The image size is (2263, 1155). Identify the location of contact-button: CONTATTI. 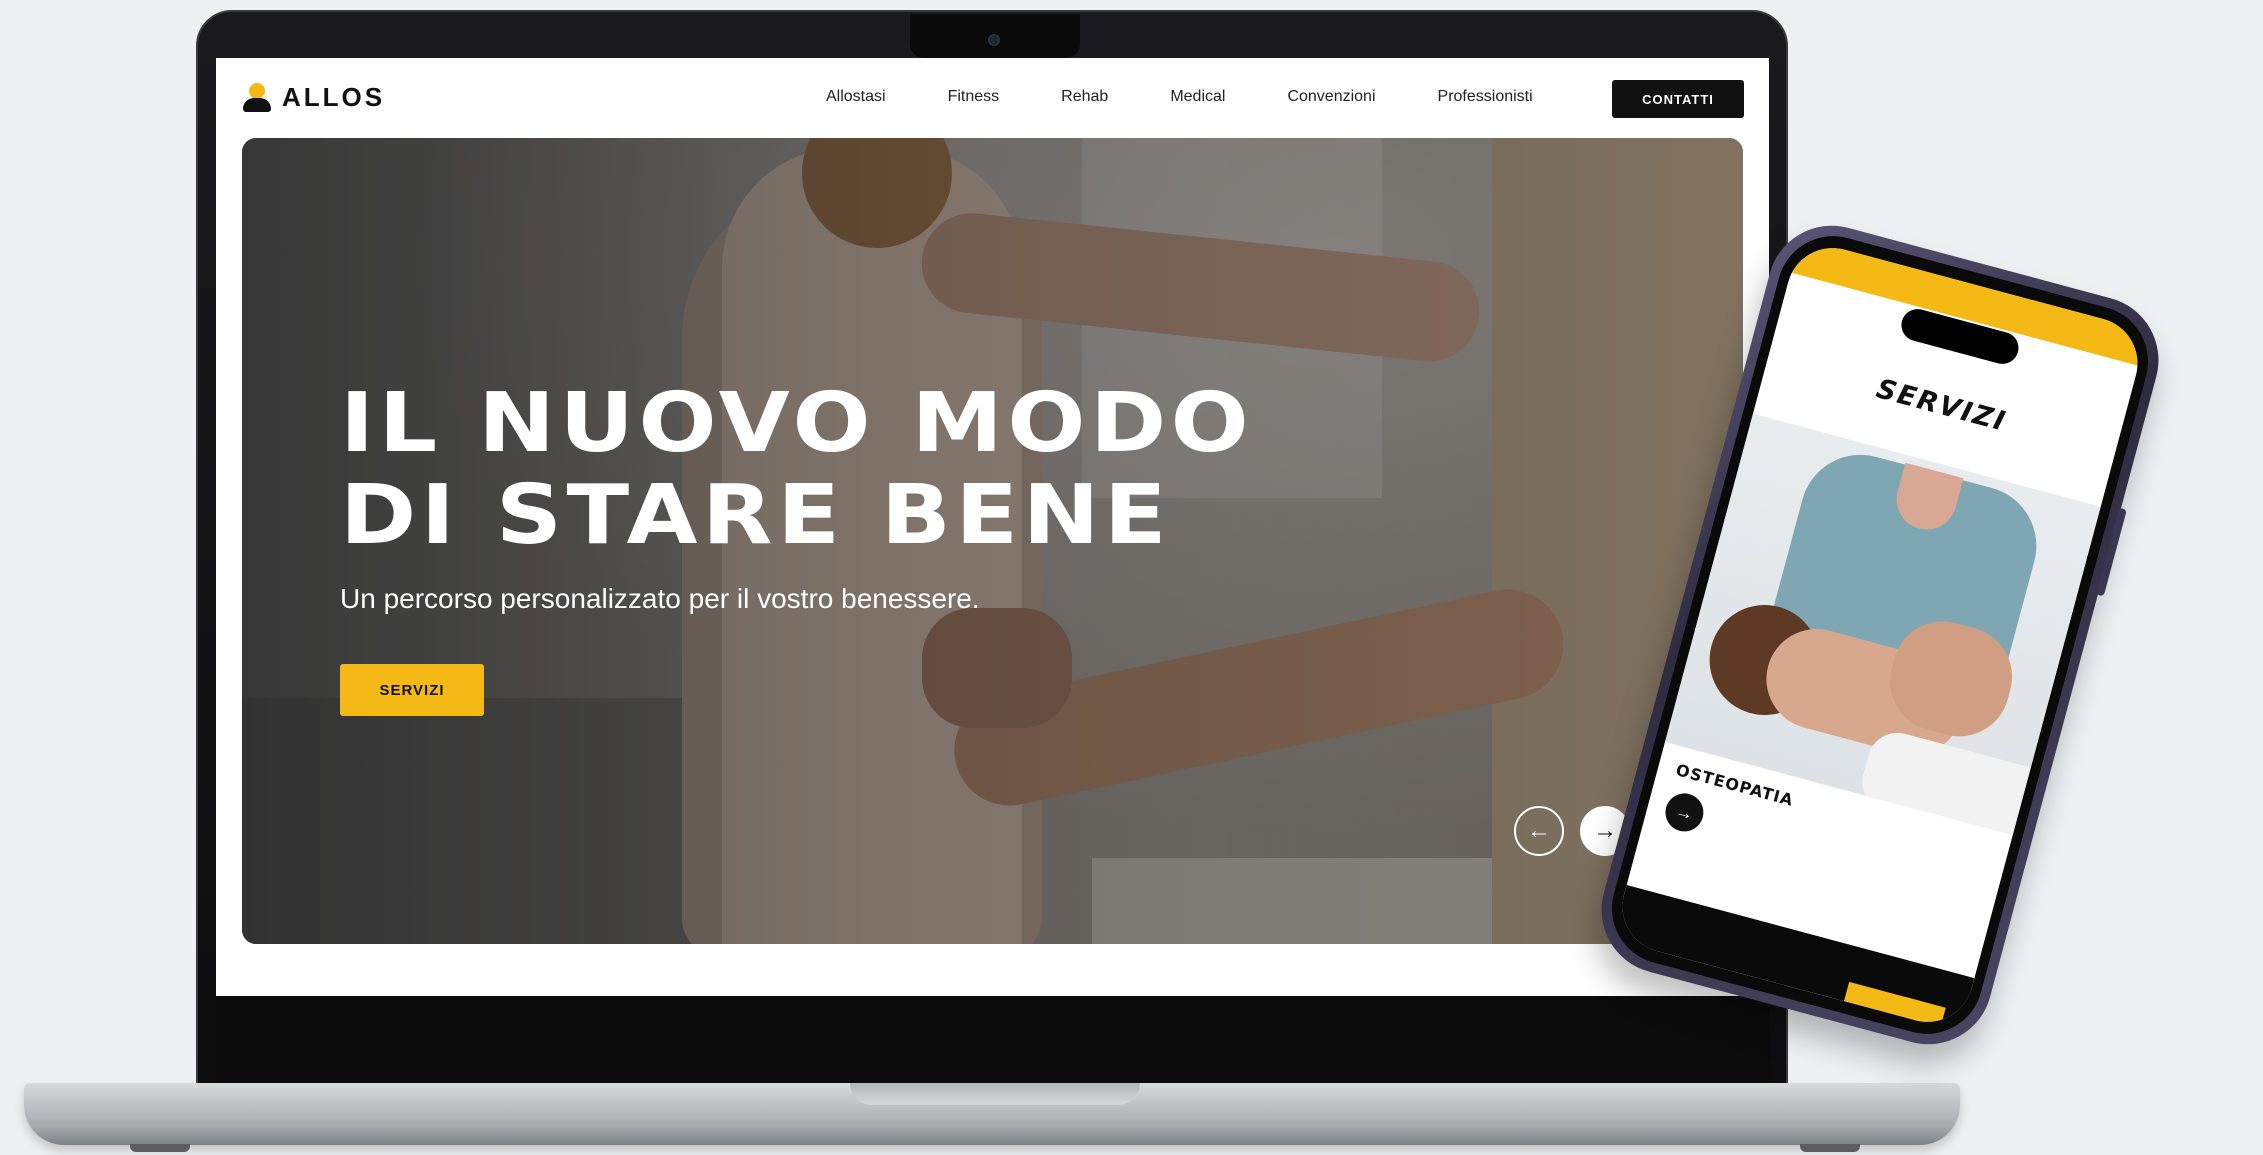
(1678, 99).